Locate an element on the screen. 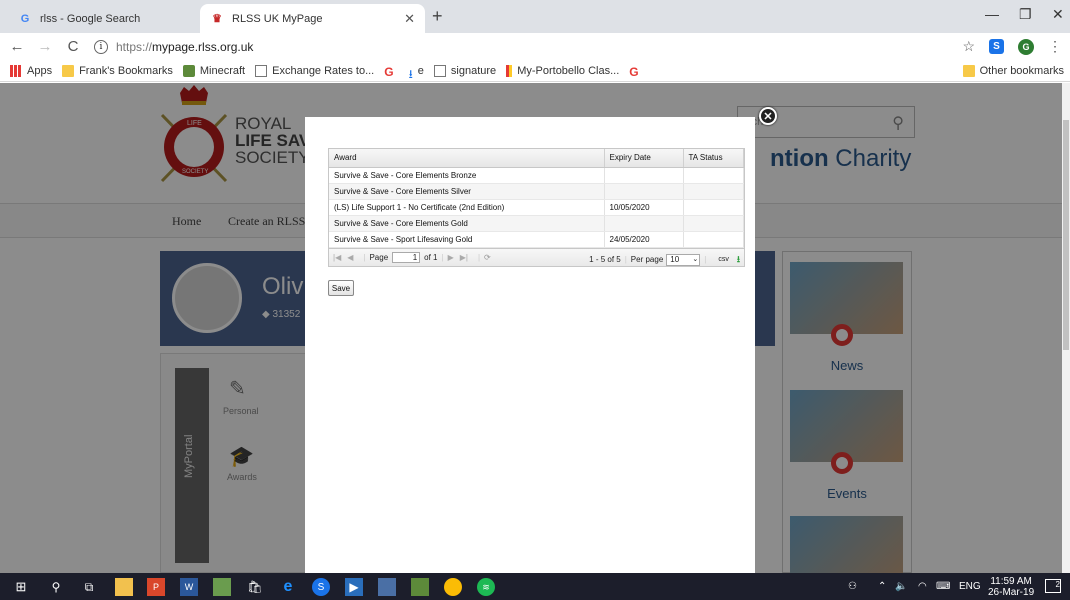 This screenshot has width=1070, height=600. tab-rlss-mypage: ♛ RLSS UK MyPage ✕ is located at coordinates (312, 18).